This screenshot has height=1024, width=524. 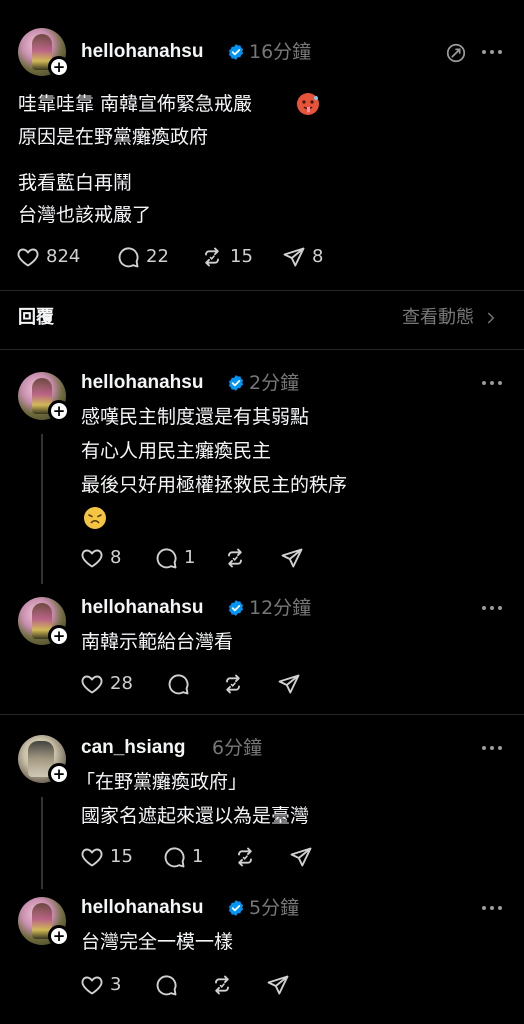 What do you see at coordinates (142, 257) in the screenshot?
I see `comment-button: 22` at bounding box center [142, 257].